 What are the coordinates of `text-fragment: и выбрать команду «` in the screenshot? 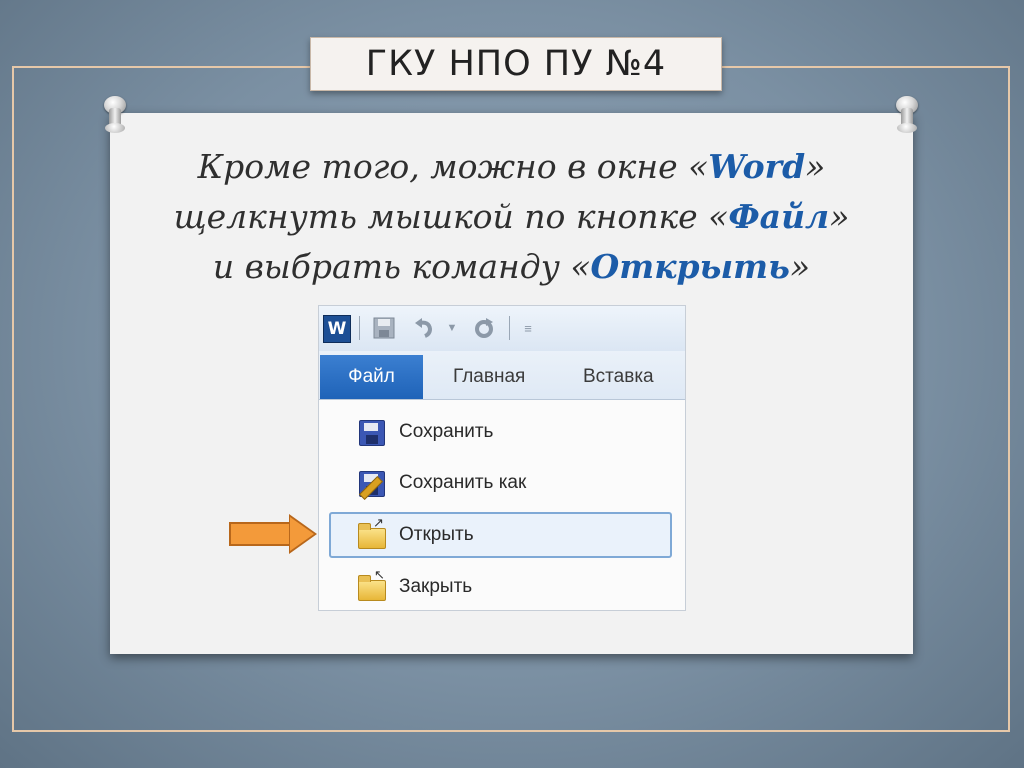 It's located at (401, 266).